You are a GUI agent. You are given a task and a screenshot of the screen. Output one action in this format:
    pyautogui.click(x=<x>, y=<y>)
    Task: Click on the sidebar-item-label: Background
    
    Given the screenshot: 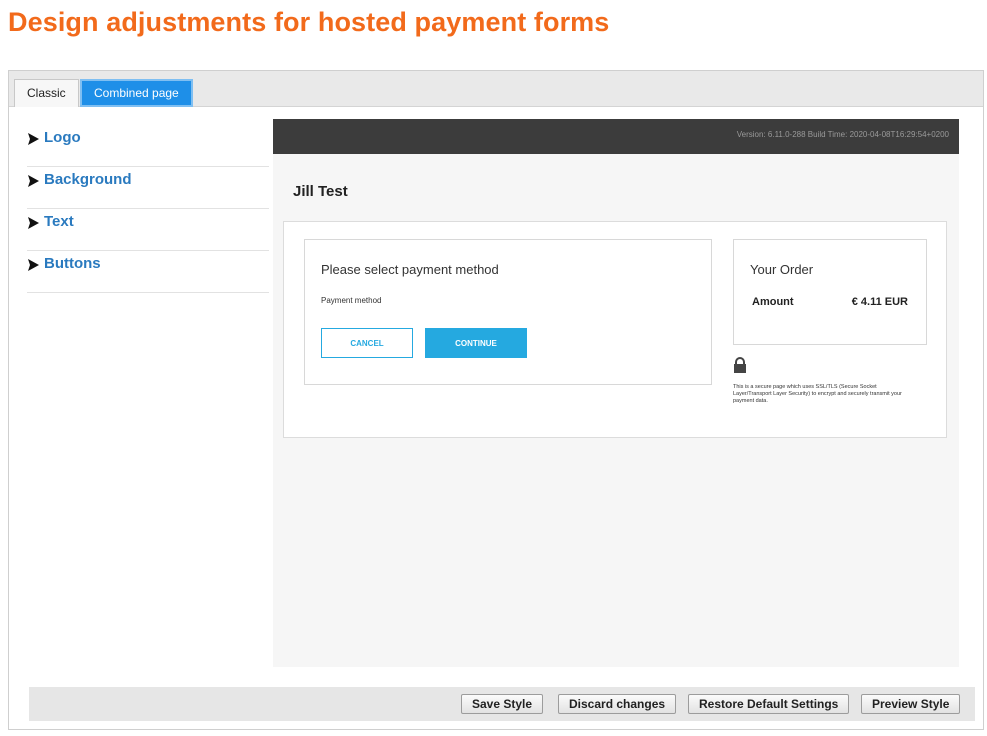 What is the action you would take?
    pyautogui.click(x=88, y=179)
    